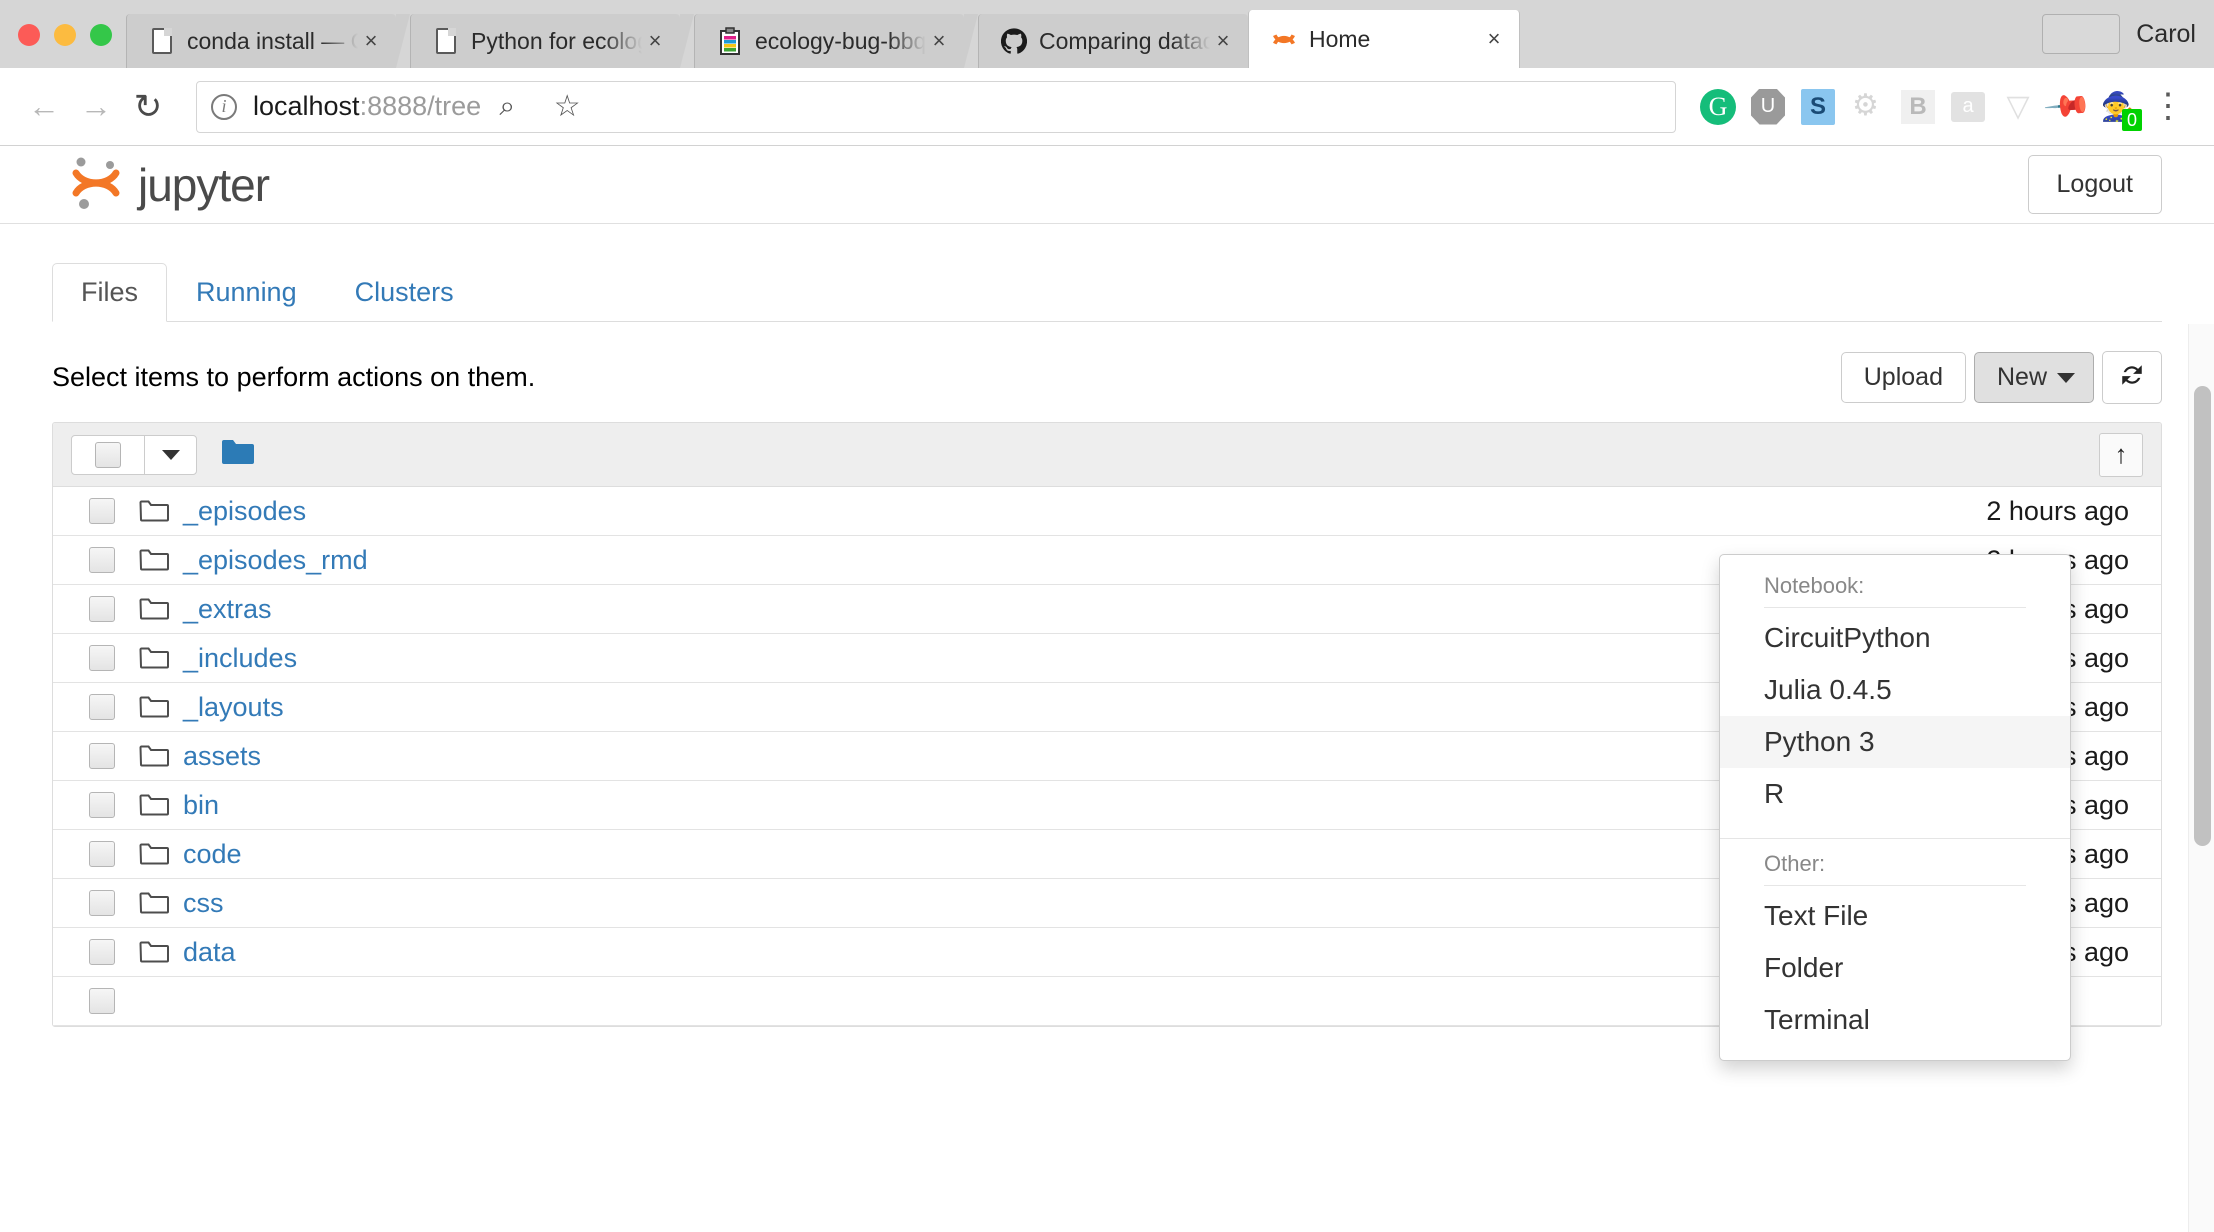  I want to click on file-modified-time: 2 hours ago, so click(2057, 510).